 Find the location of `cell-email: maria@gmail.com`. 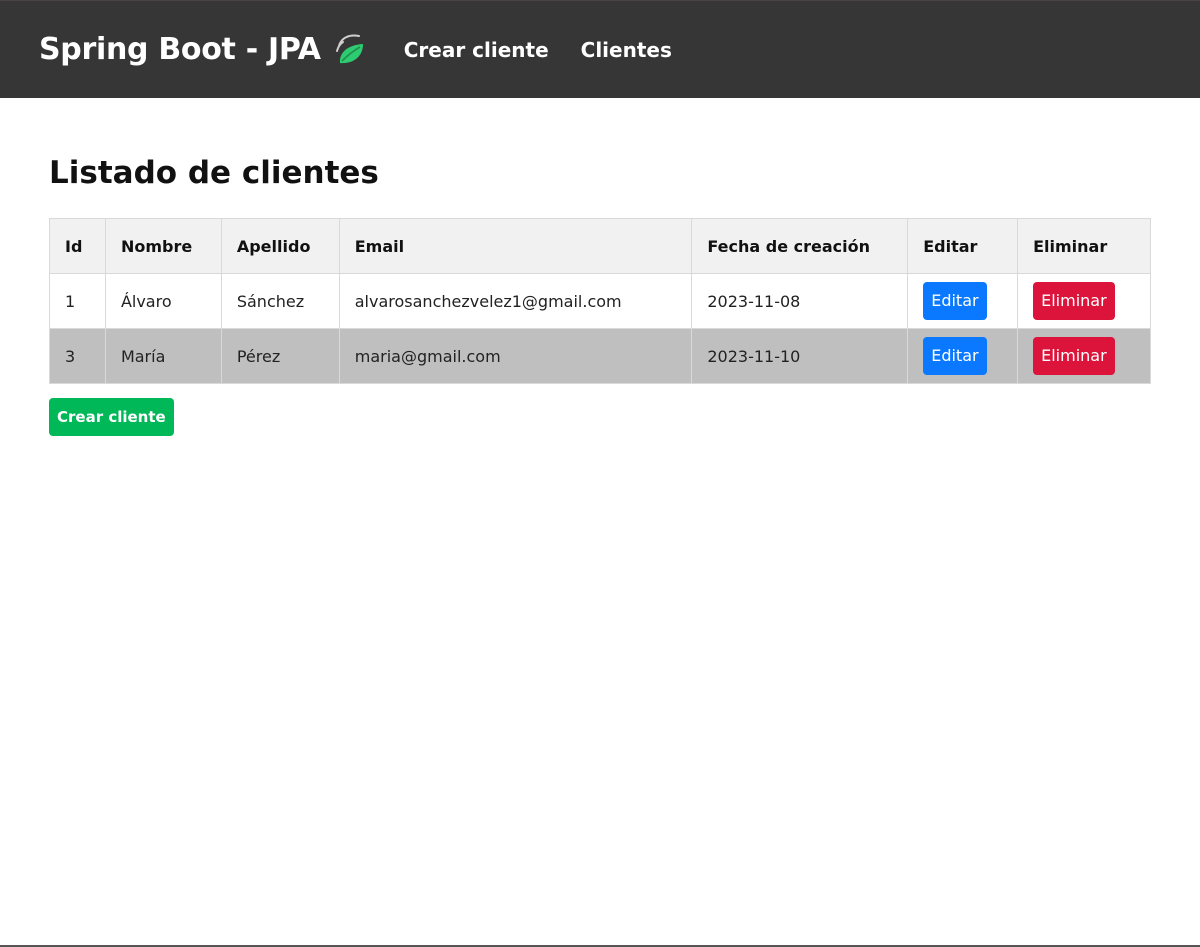

cell-email: maria@gmail.com is located at coordinates (515, 356).